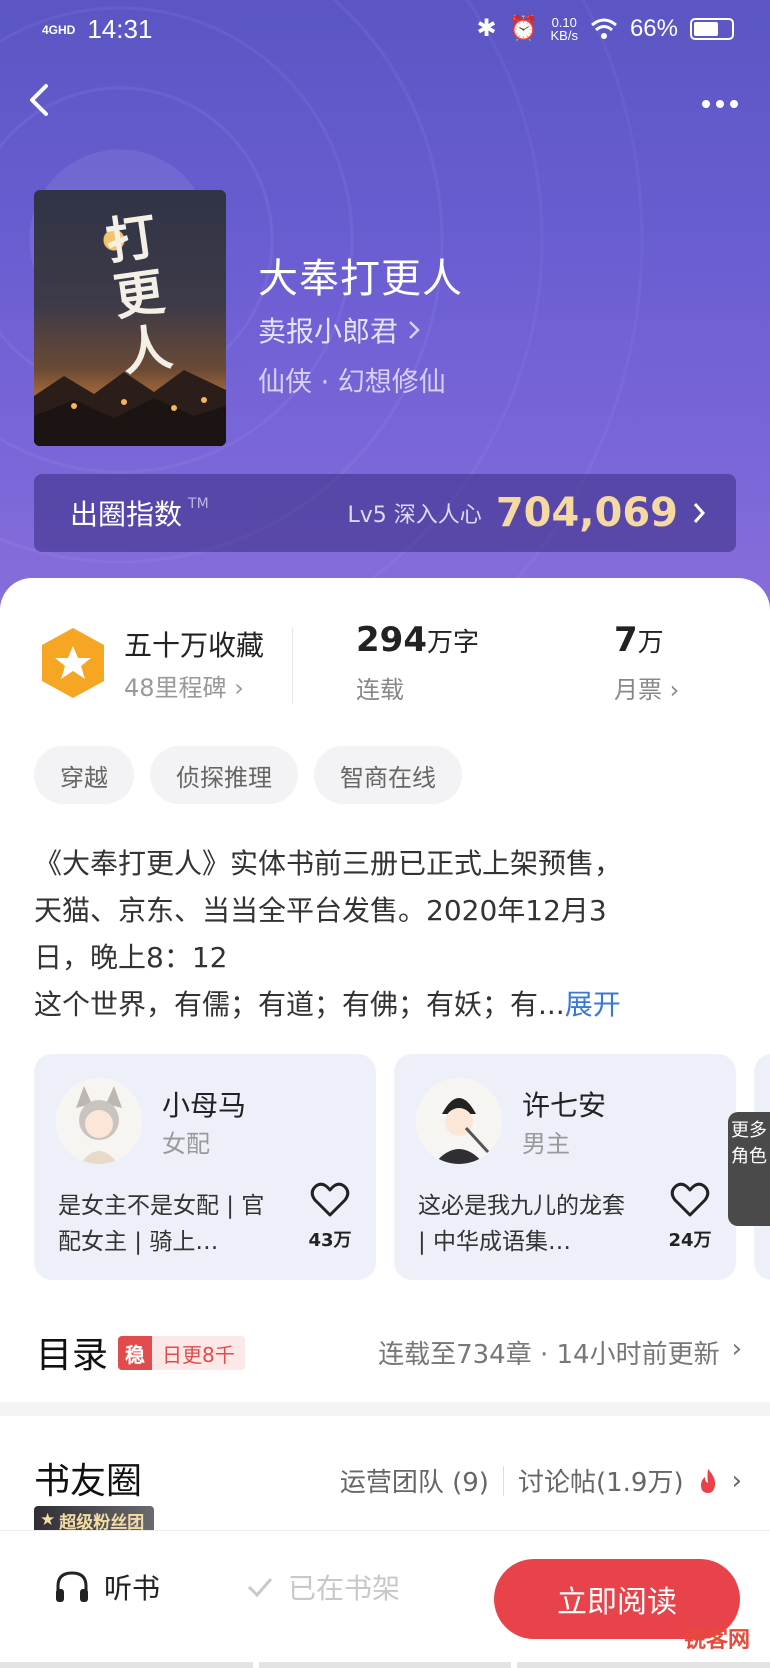  Describe the element at coordinates (260, 1588) in the screenshot. I see `check-icon` at that location.